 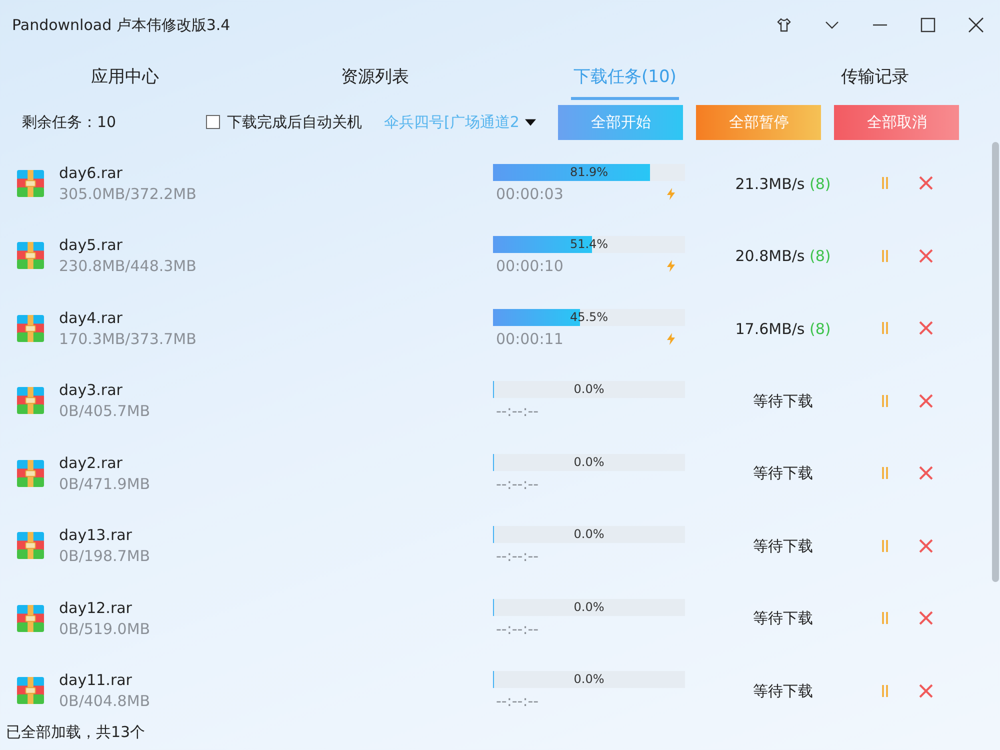 What do you see at coordinates (976, 25) in the screenshot?
I see `close-icon` at bounding box center [976, 25].